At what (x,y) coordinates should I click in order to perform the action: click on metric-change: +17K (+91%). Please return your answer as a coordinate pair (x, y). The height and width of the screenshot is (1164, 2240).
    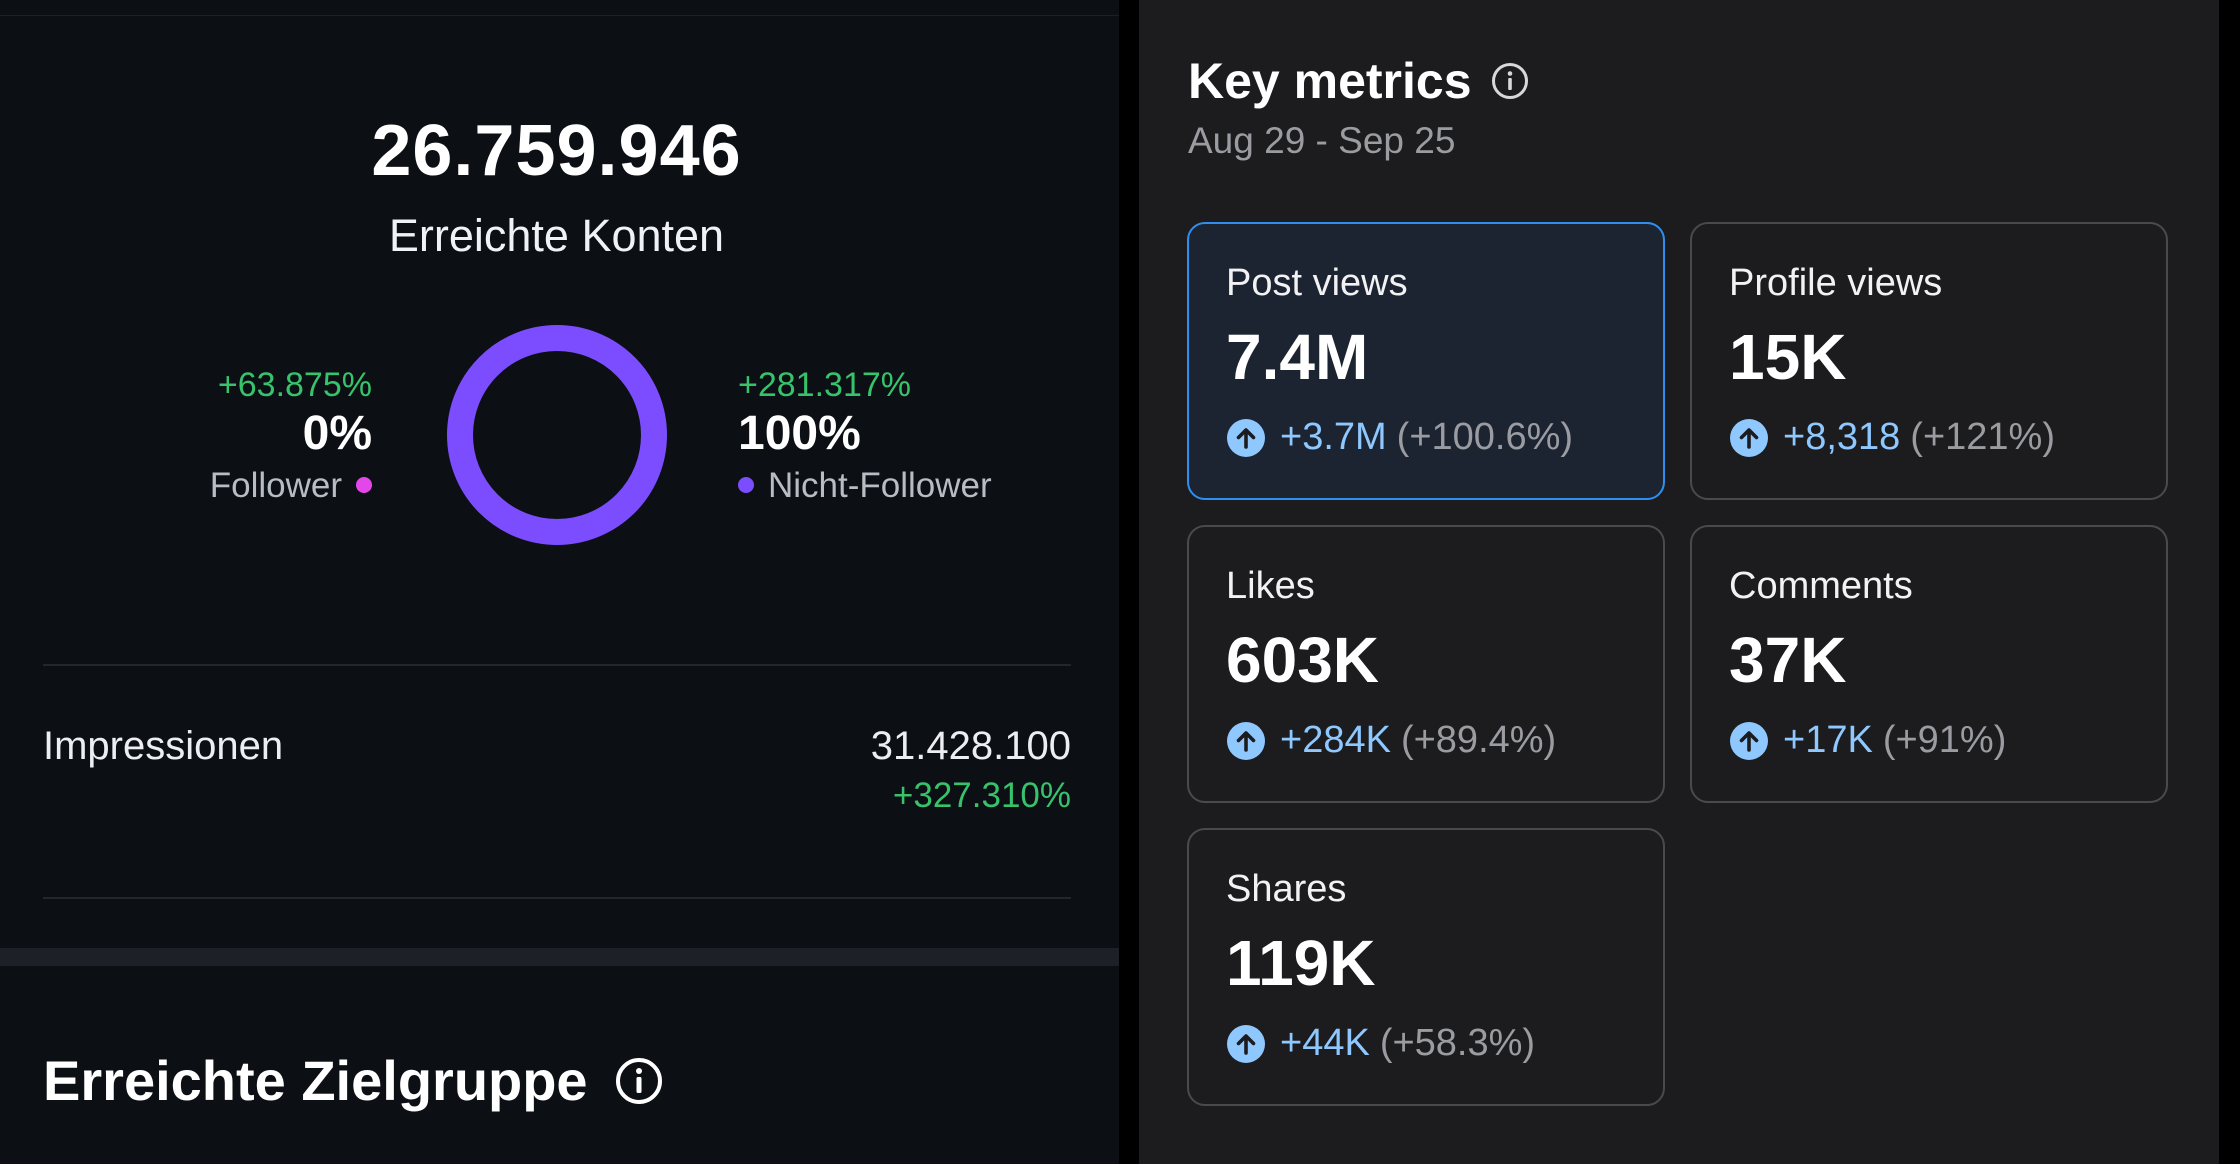
    Looking at the image, I should click on (1867, 740).